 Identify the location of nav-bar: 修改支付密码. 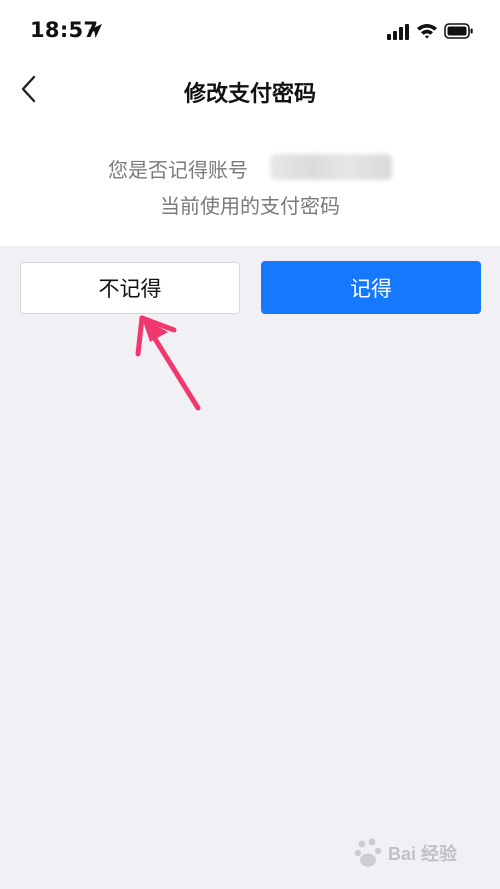
(250, 89).